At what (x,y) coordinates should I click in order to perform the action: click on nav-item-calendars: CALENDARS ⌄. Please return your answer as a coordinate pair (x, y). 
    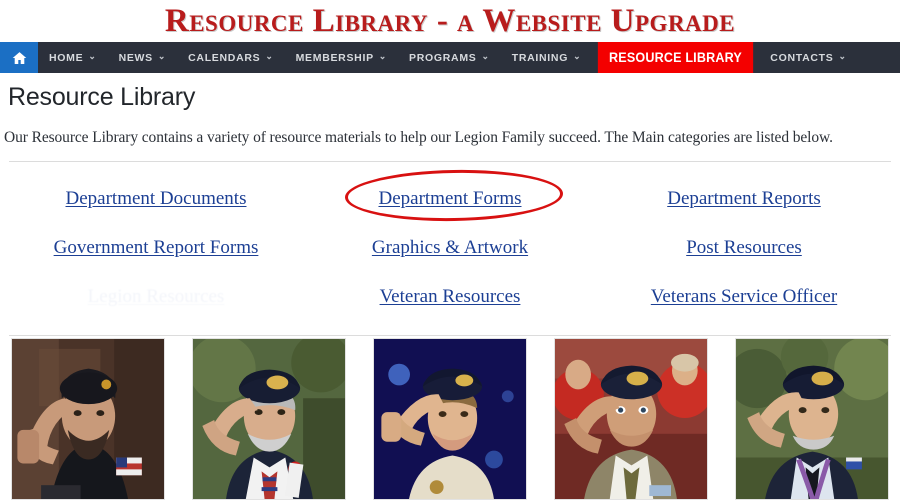
    Looking at the image, I should click on (230, 57).